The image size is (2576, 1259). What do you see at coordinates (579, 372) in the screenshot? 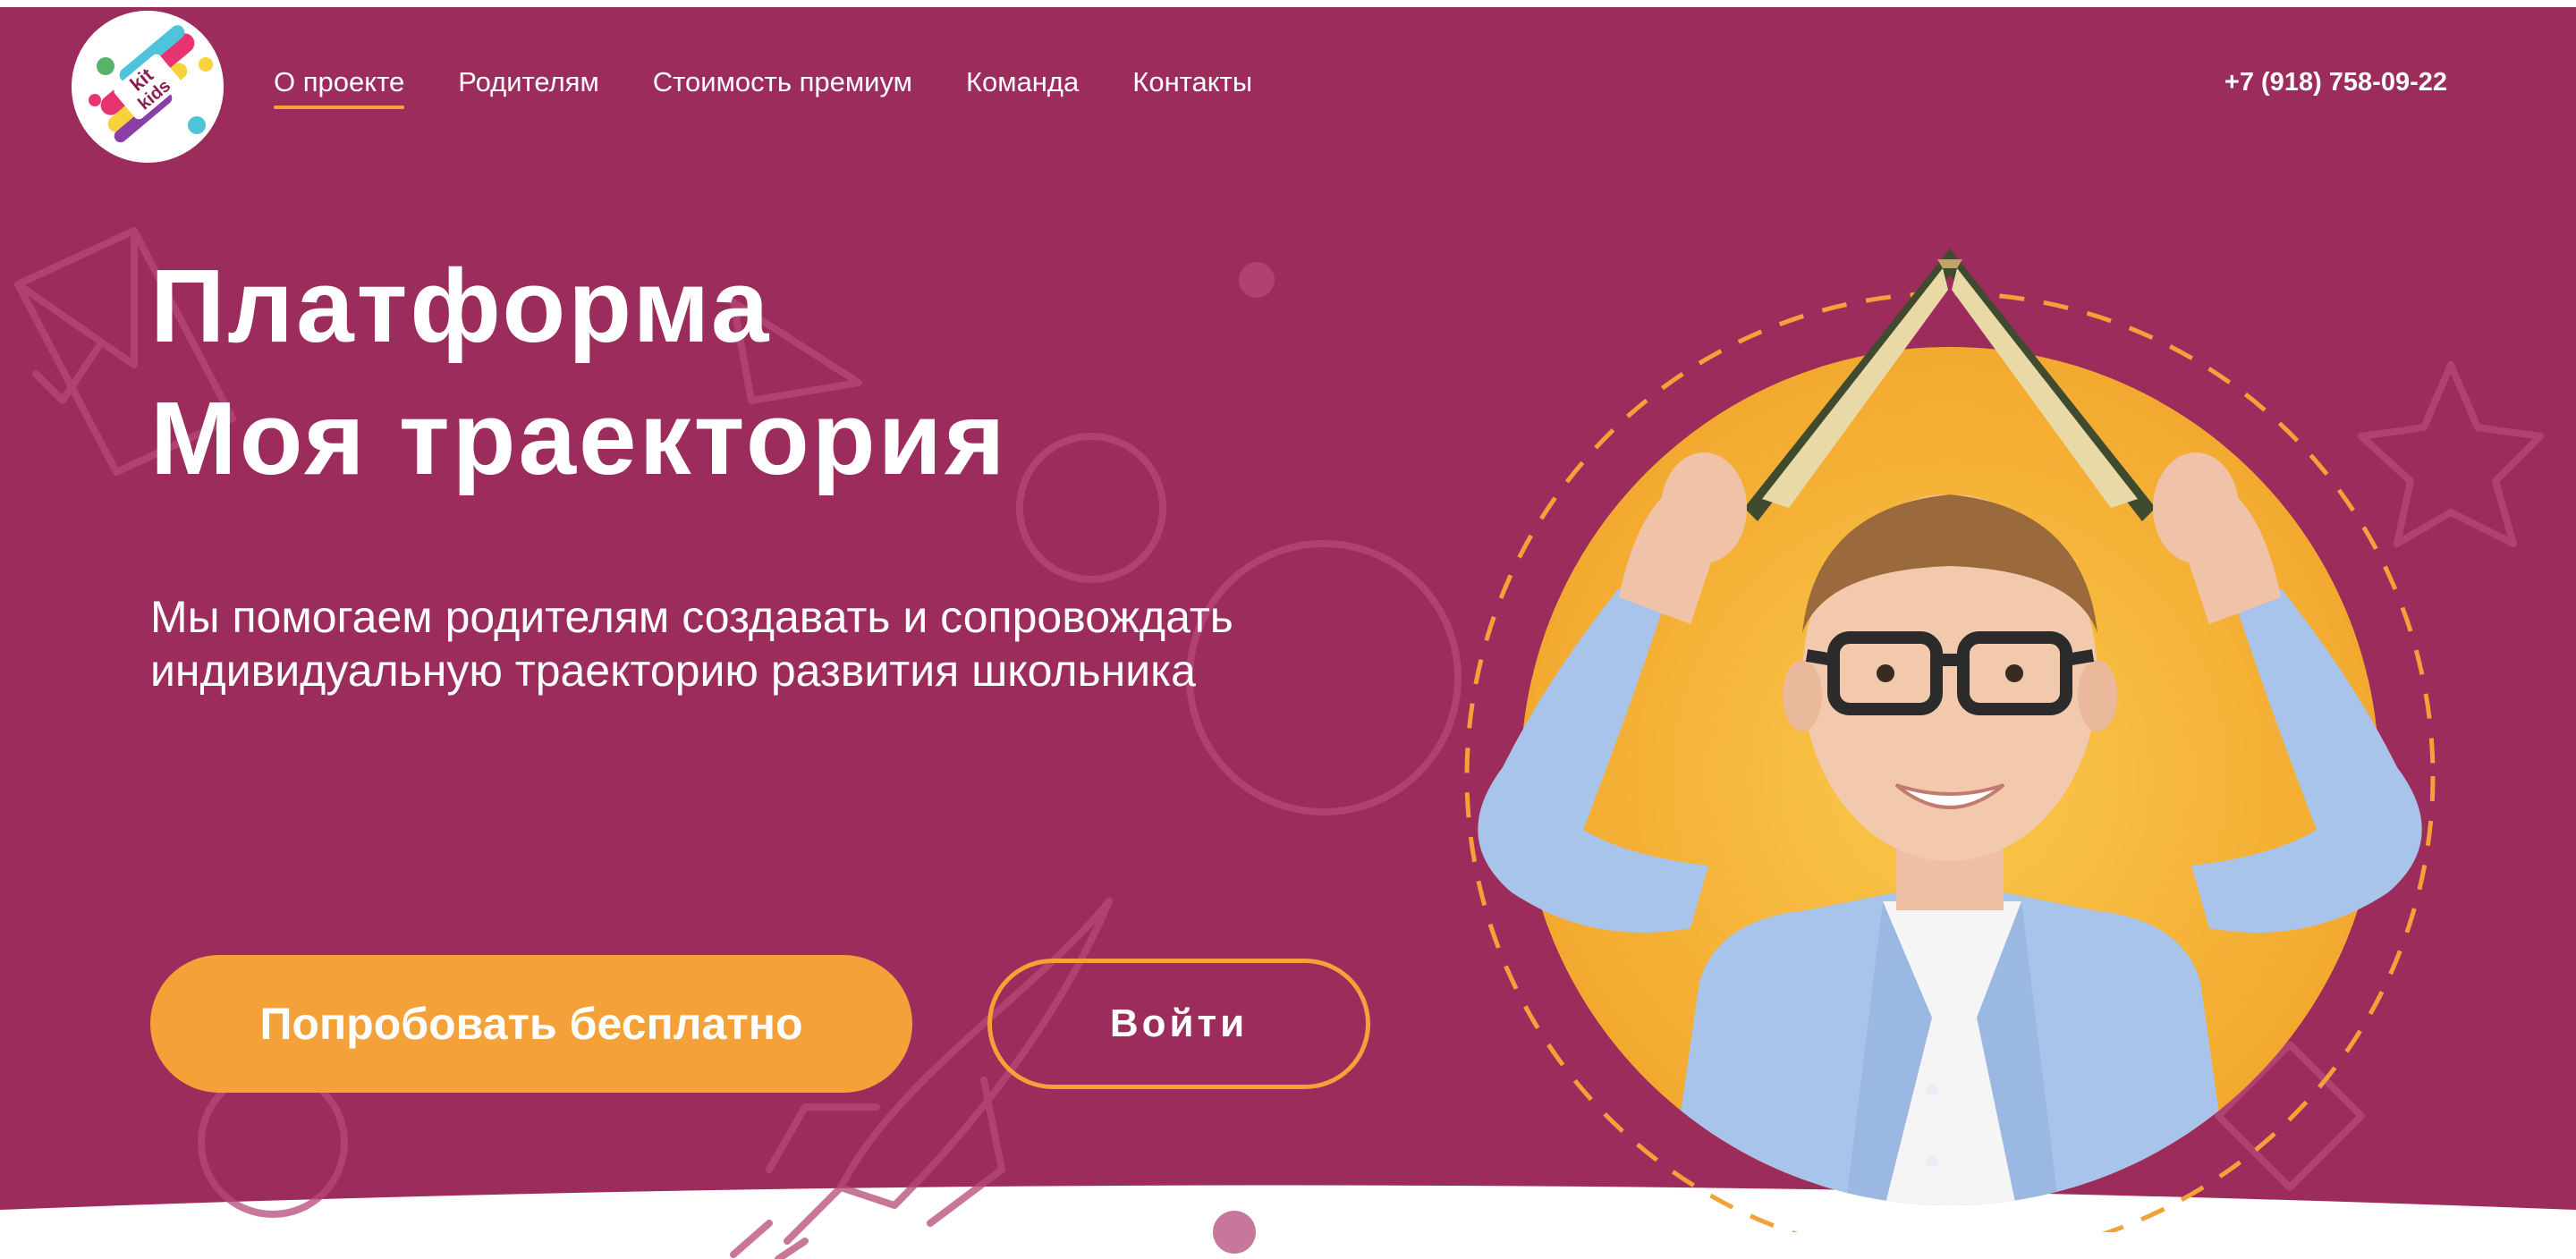
I see `page-title: Платформа Моя траектория` at bounding box center [579, 372].